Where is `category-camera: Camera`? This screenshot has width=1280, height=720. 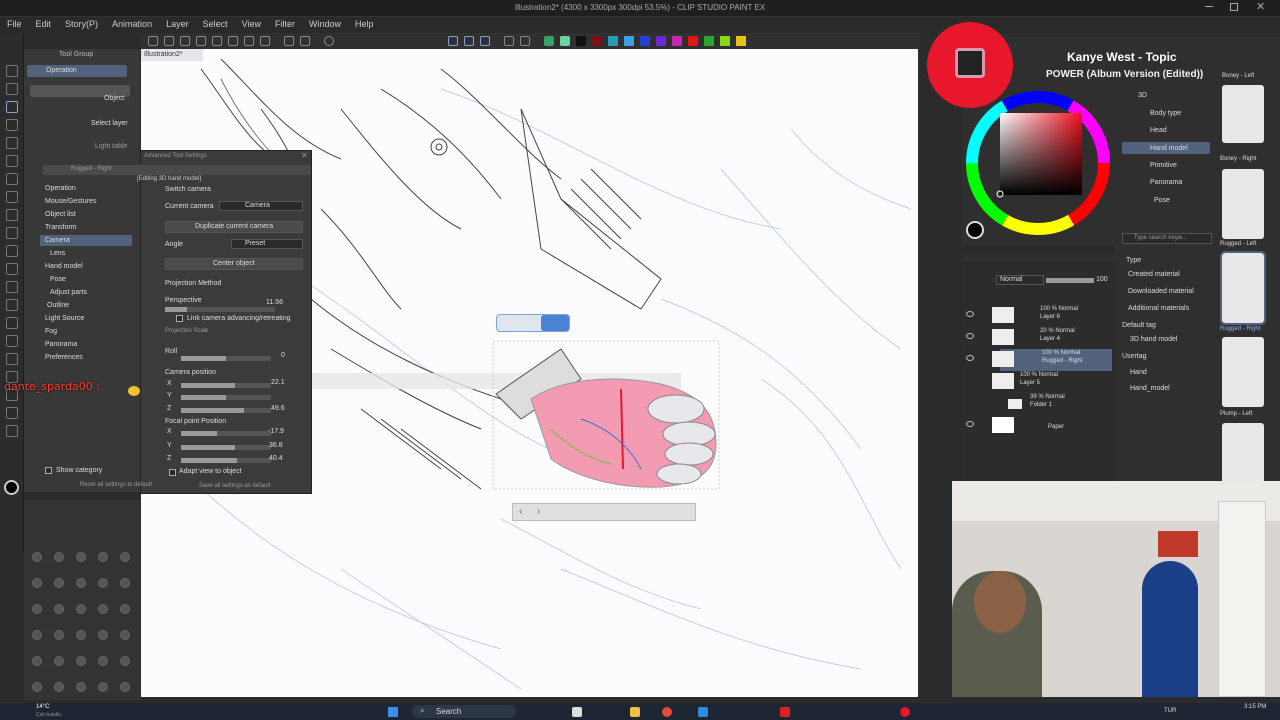
category-camera: Camera is located at coordinates (57, 240).